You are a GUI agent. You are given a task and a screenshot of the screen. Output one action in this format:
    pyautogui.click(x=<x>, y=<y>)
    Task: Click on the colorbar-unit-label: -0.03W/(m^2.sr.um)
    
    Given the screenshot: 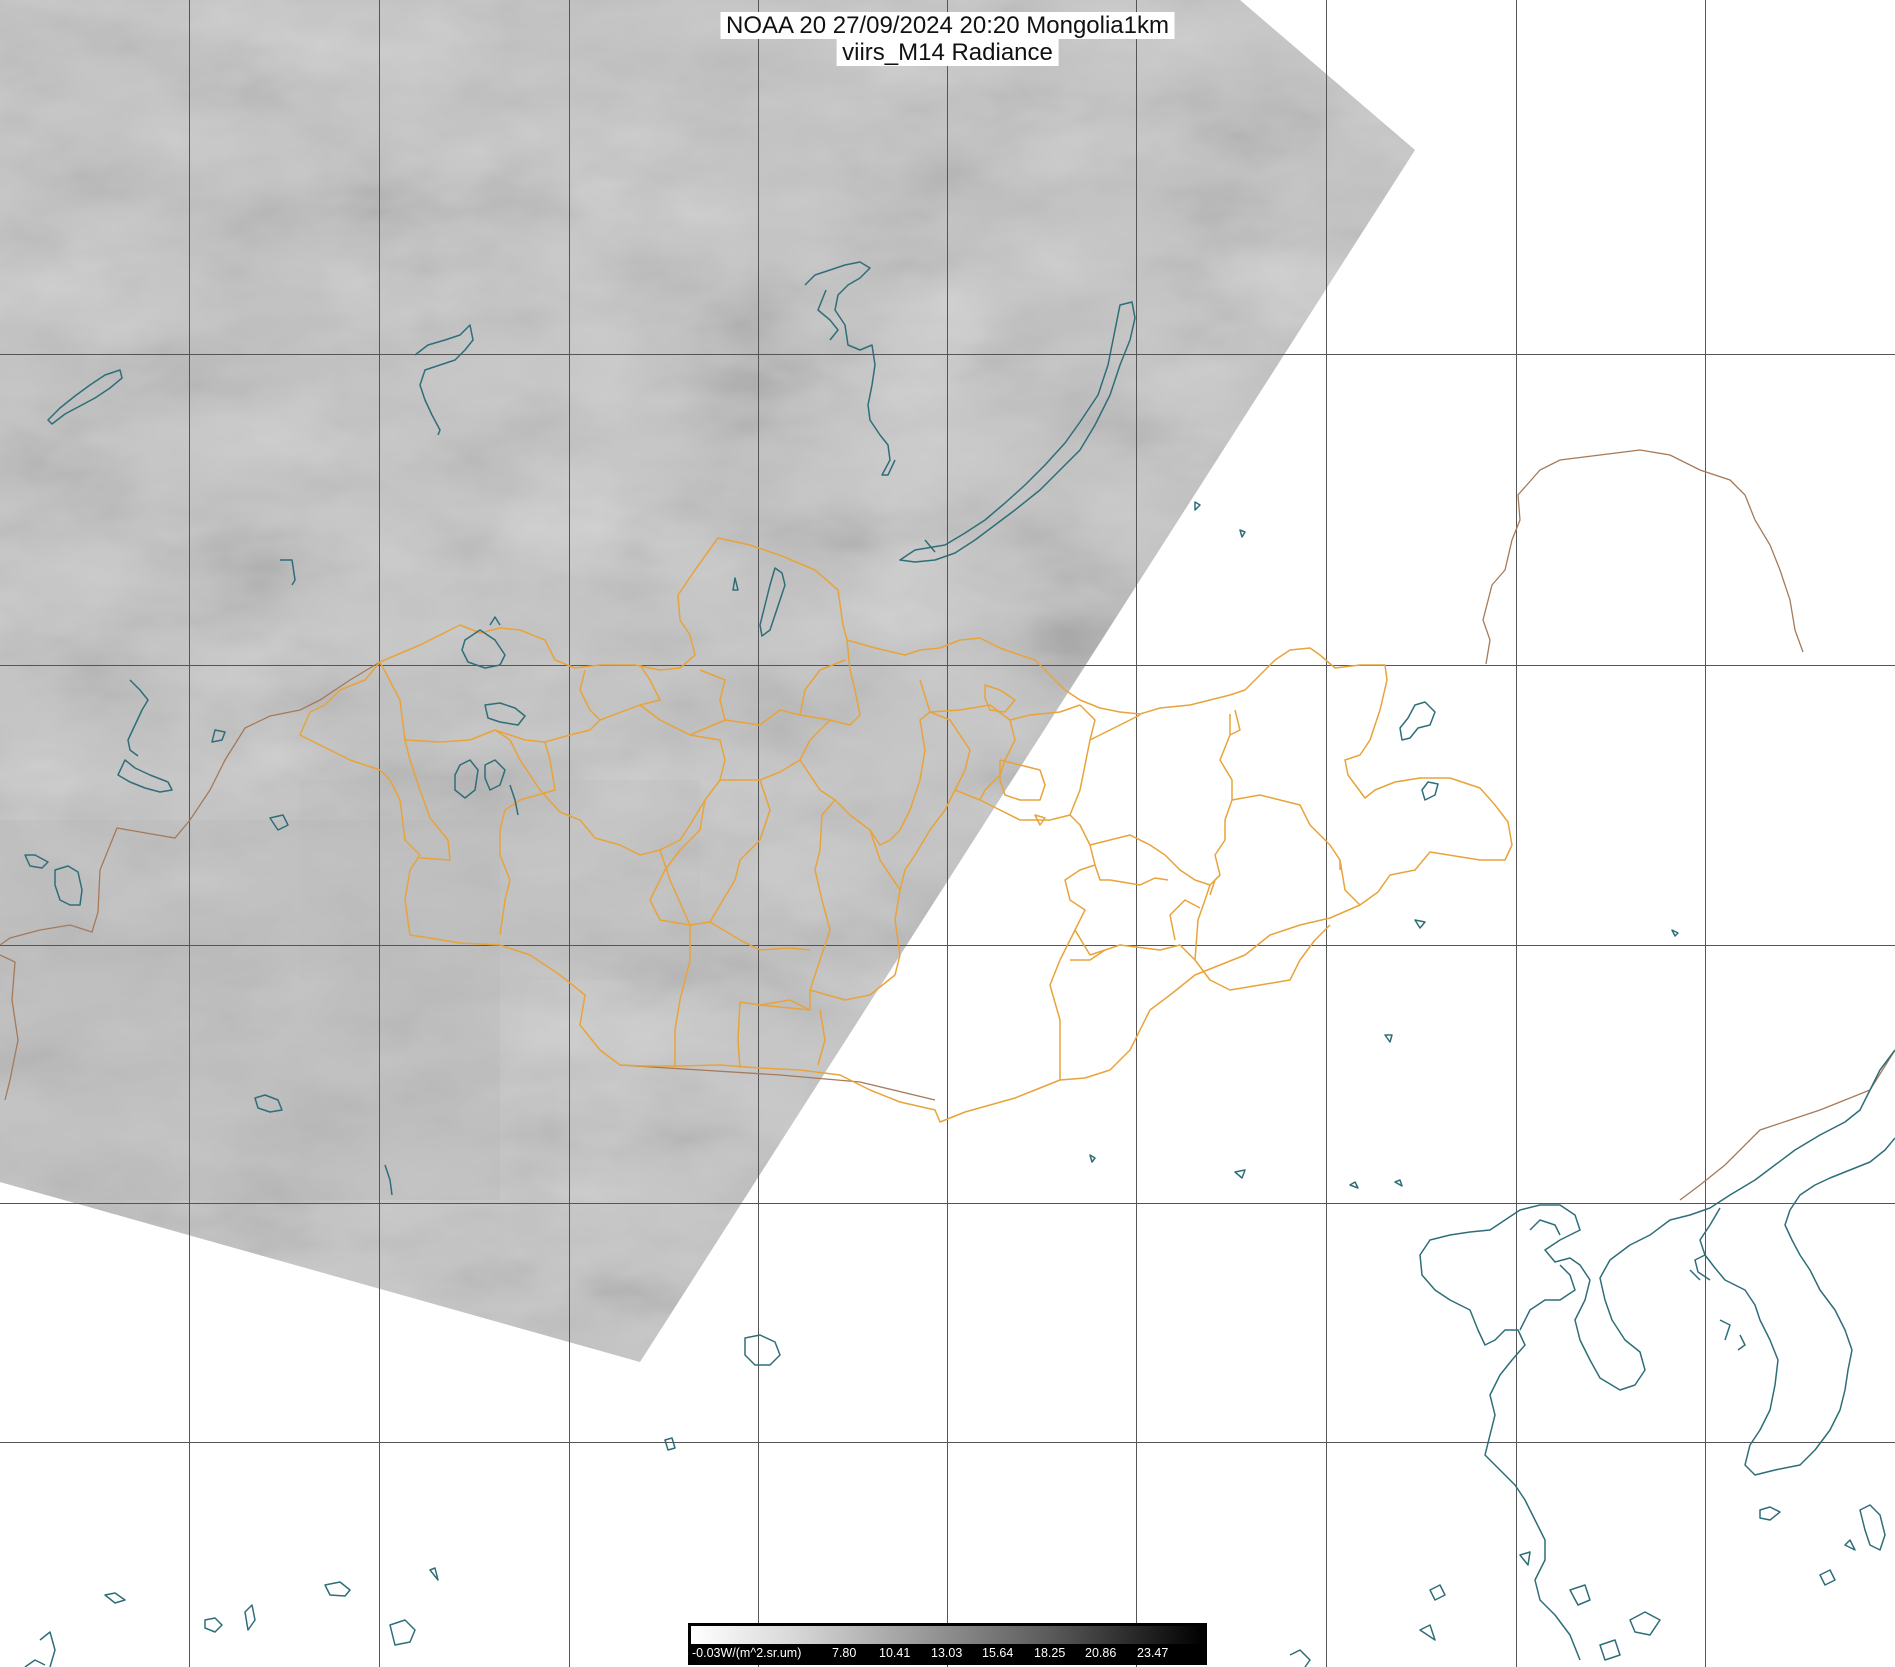 What is the action you would take?
    pyautogui.click(x=747, y=1653)
    